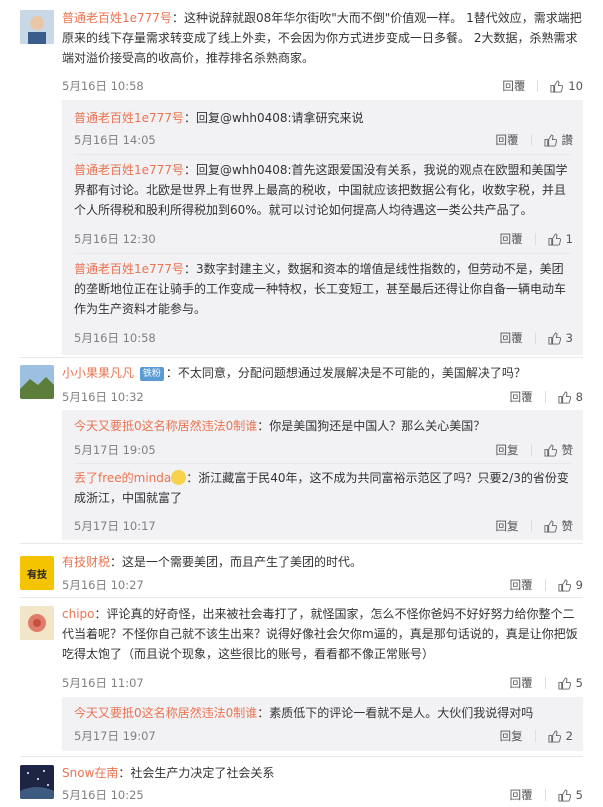 Image resolution: width=603 pixels, height=807 pixels. Describe the element at coordinates (103, 397) in the screenshot. I see `timestamp: 5月16日 10:32` at that location.